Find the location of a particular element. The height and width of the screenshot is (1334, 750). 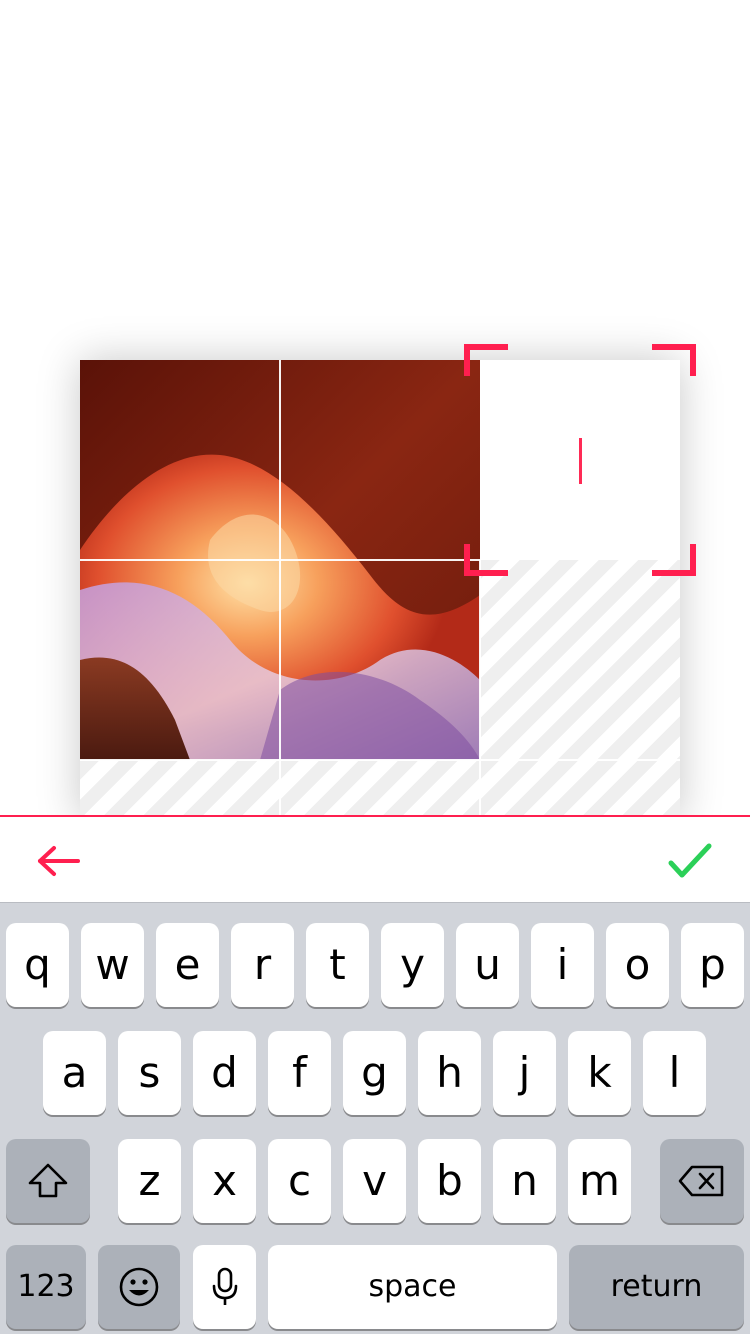

key-label: l is located at coordinates (674, 1072).